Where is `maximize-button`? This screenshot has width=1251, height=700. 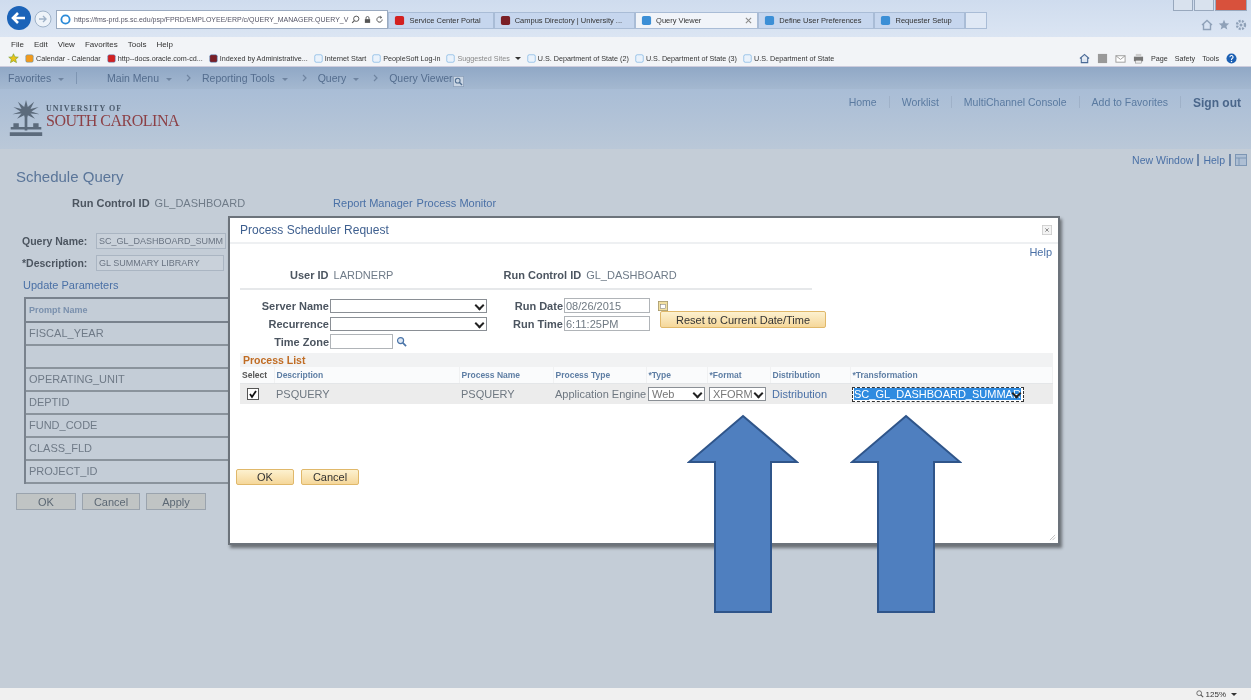
maximize-button is located at coordinates (1204, 5).